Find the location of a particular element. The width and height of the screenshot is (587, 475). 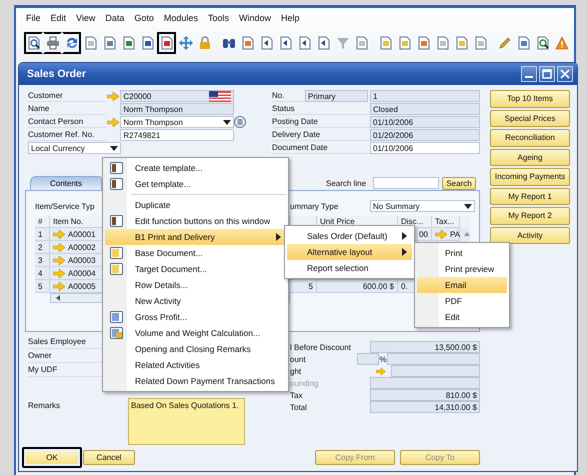

action-button: OK is located at coordinates (52, 457).